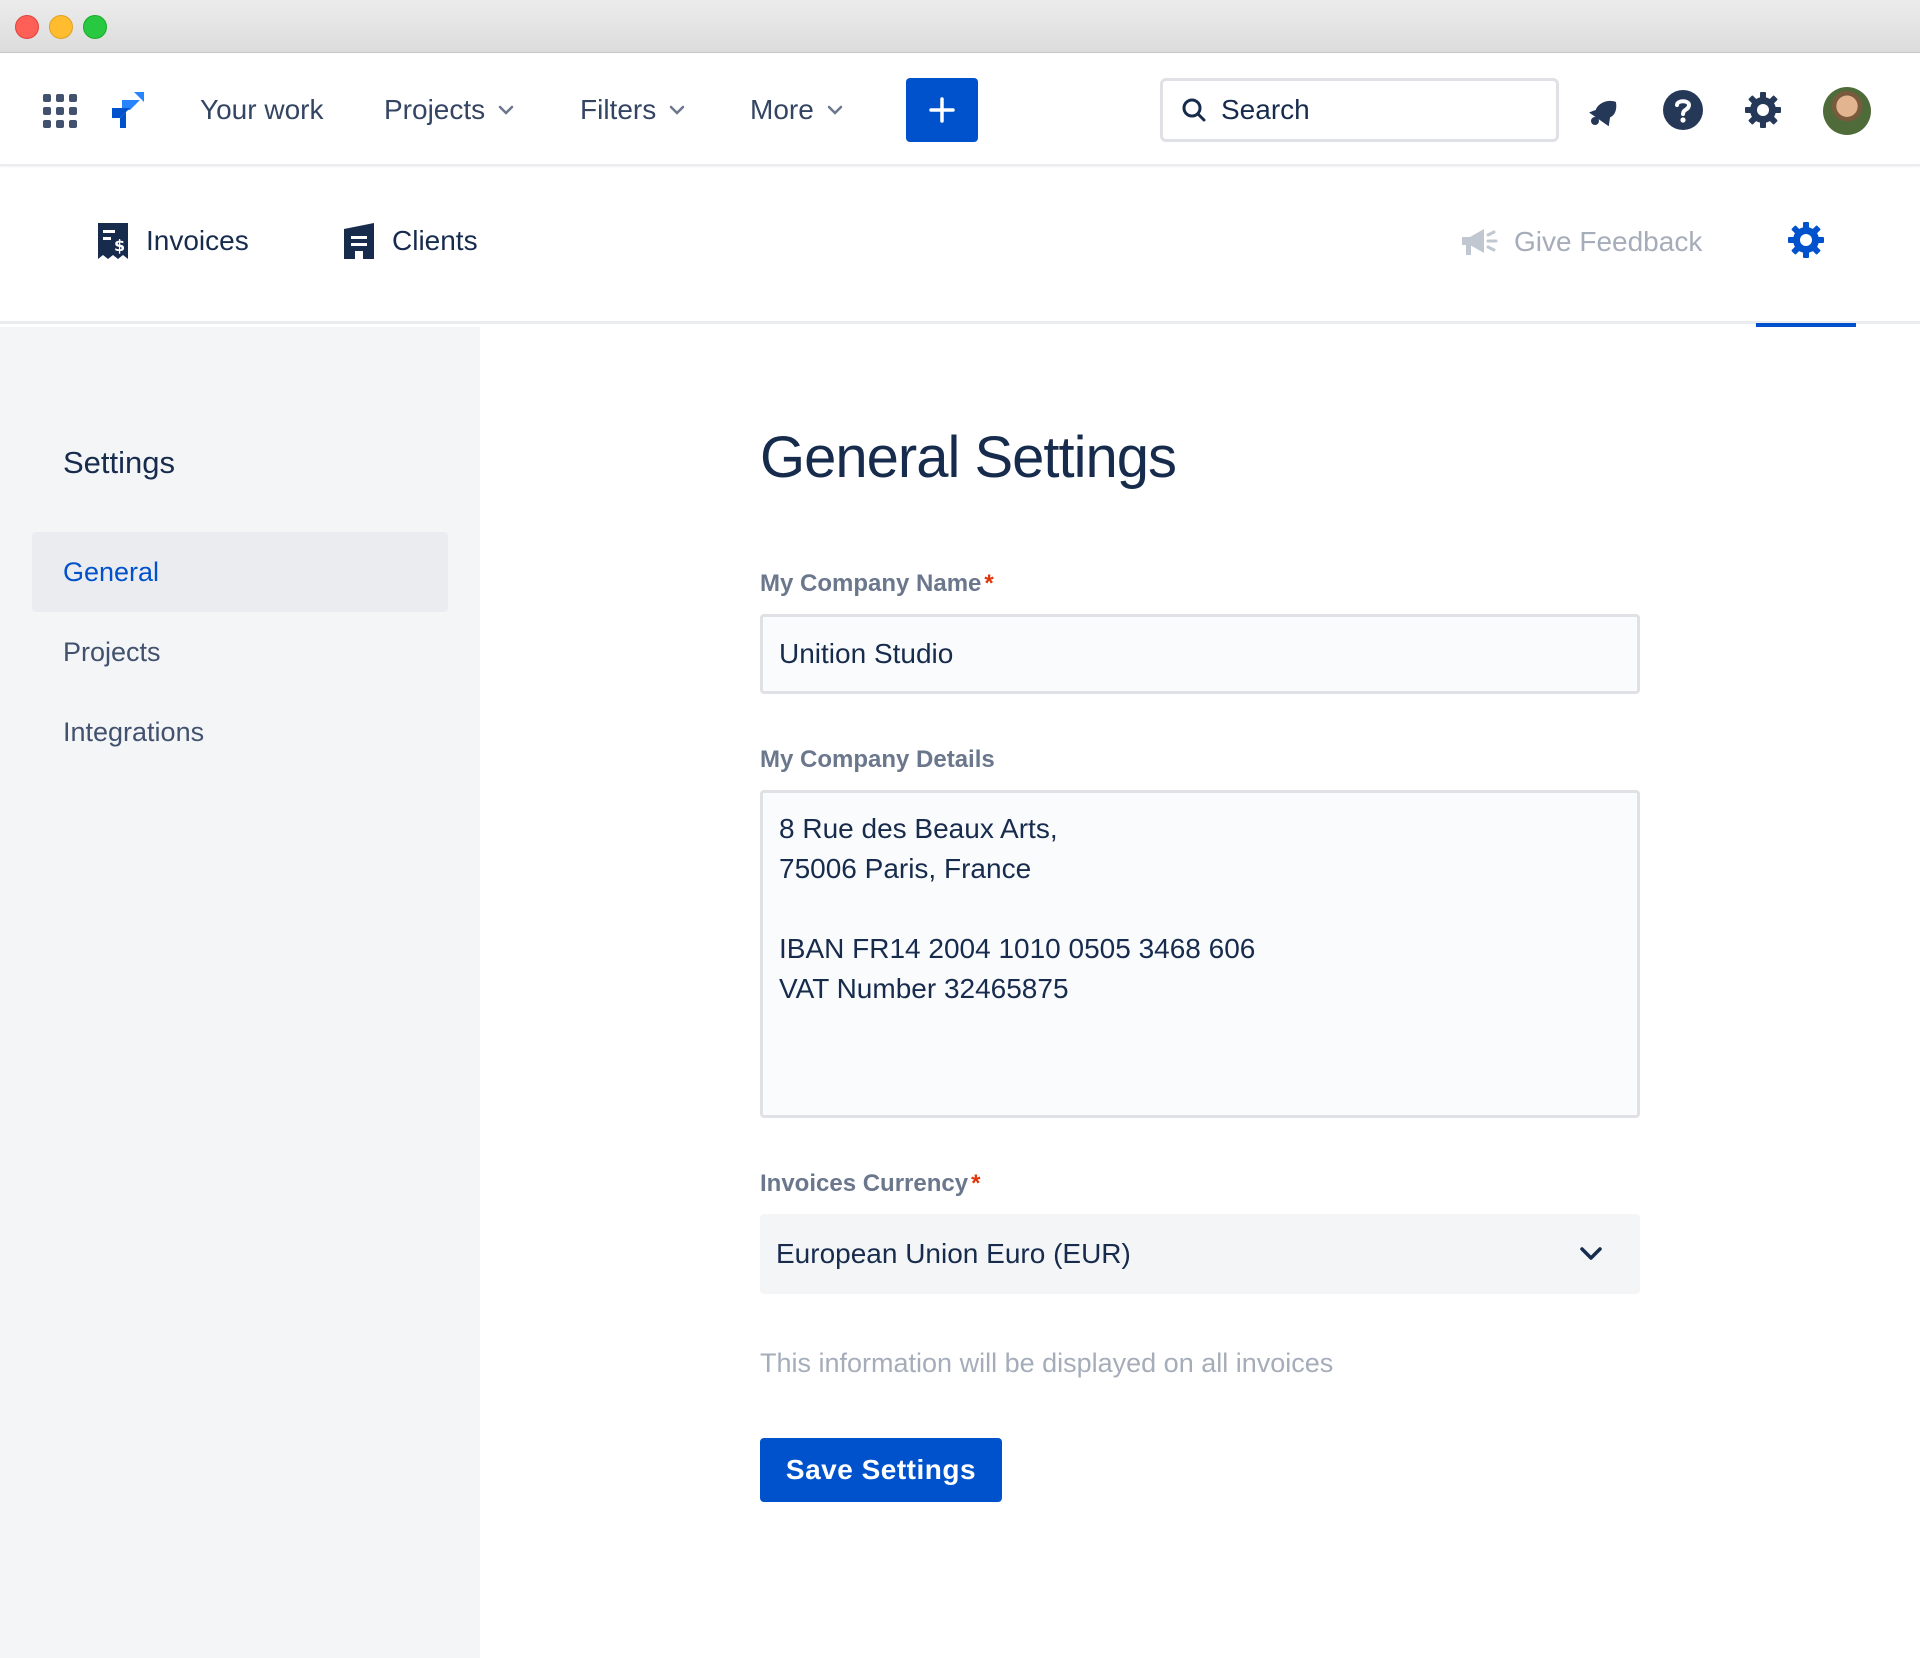  What do you see at coordinates (881, 1470) in the screenshot?
I see `save-settings-button: Save Settings` at bounding box center [881, 1470].